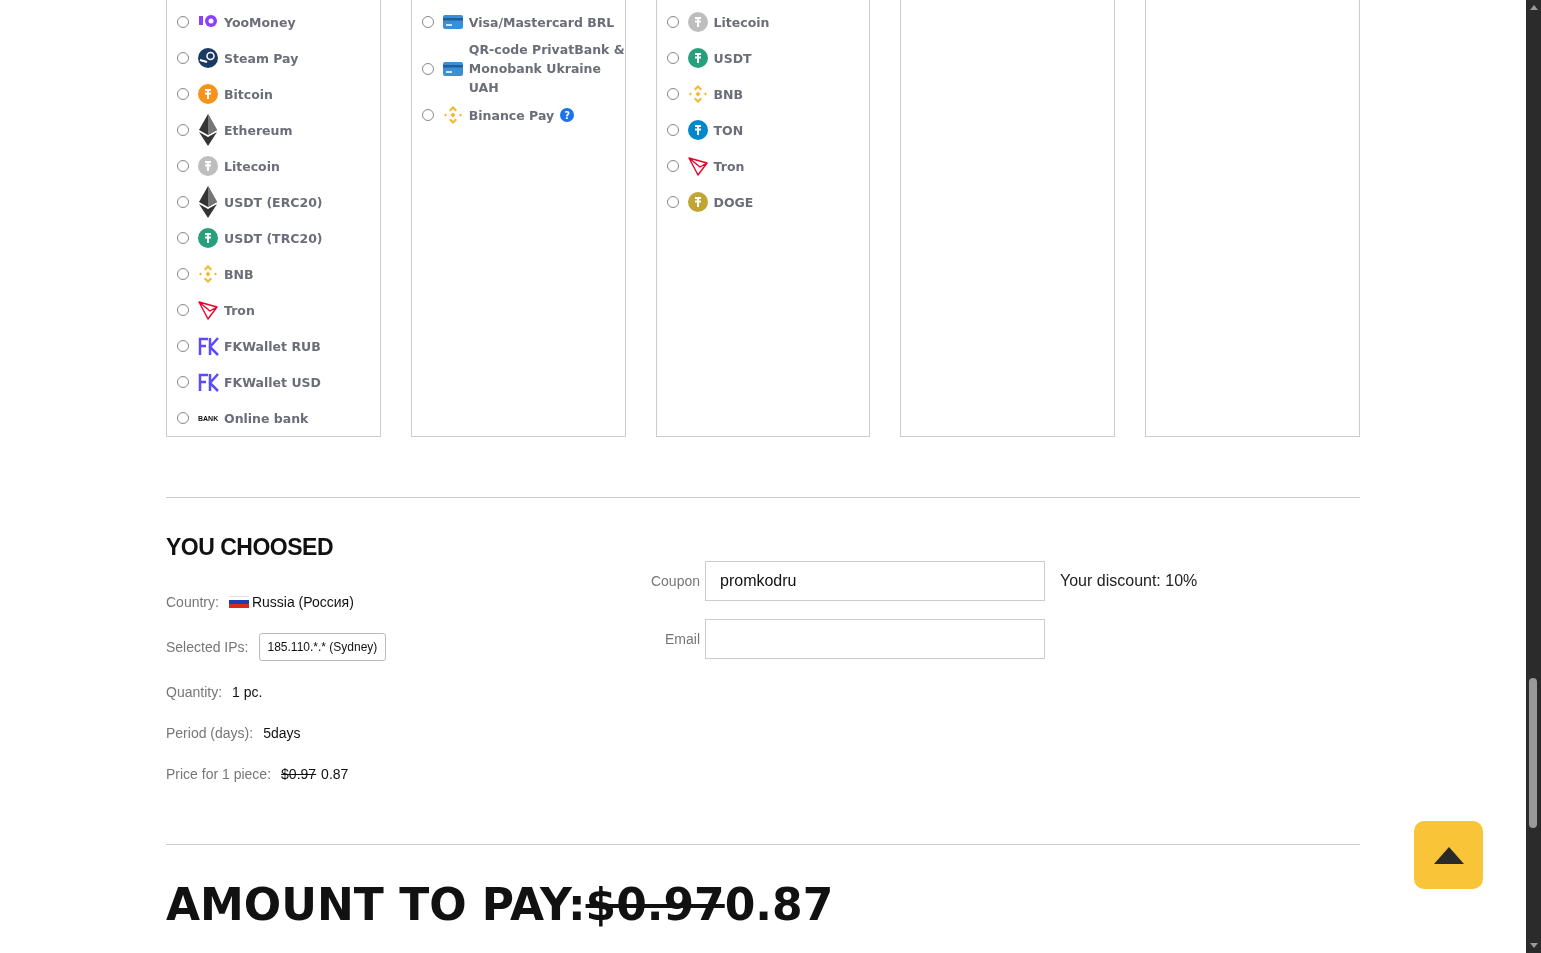 Image resolution: width=1541 pixels, height=953 pixels. I want to click on section-title: YOU CHOOSED, so click(250, 547).